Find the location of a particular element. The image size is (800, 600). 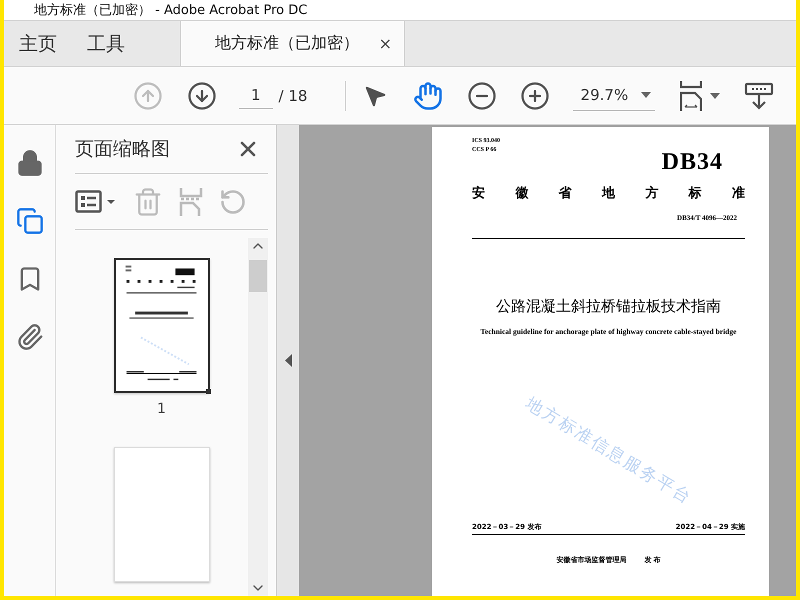

document-title: 公路混凝土斜拉桥锚拉板技术指南 is located at coordinates (608, 306).